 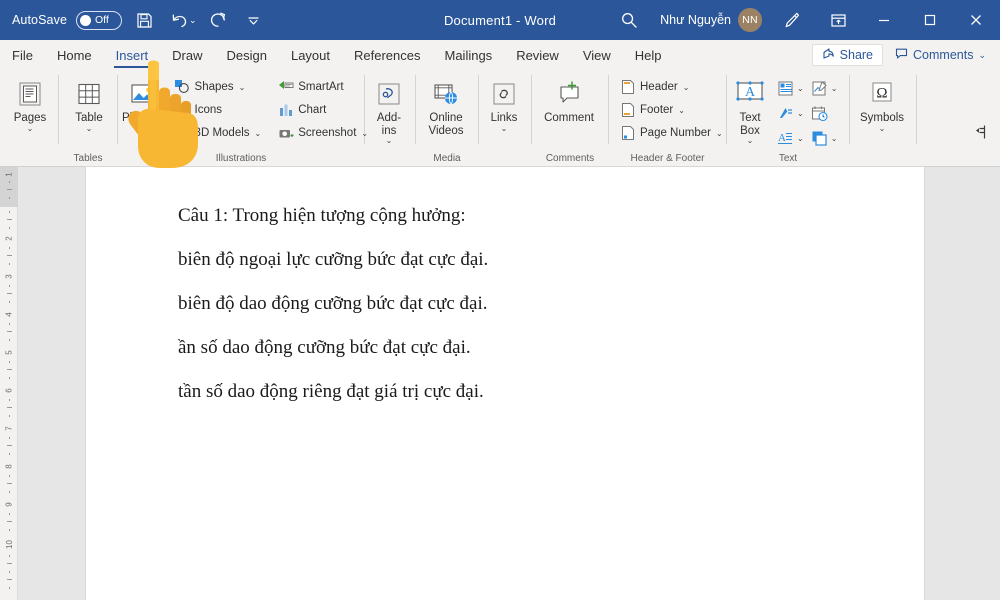 I want to click on customize-quick-access-toolbar-icon, so click(x=254, y=20).